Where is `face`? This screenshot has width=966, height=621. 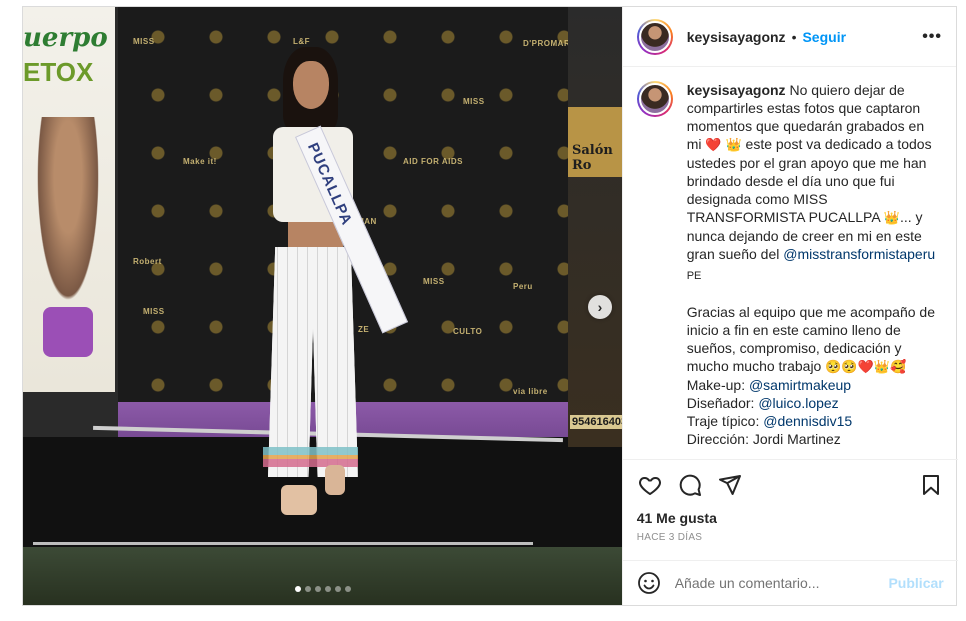 face is located at coordinates (311, 85).